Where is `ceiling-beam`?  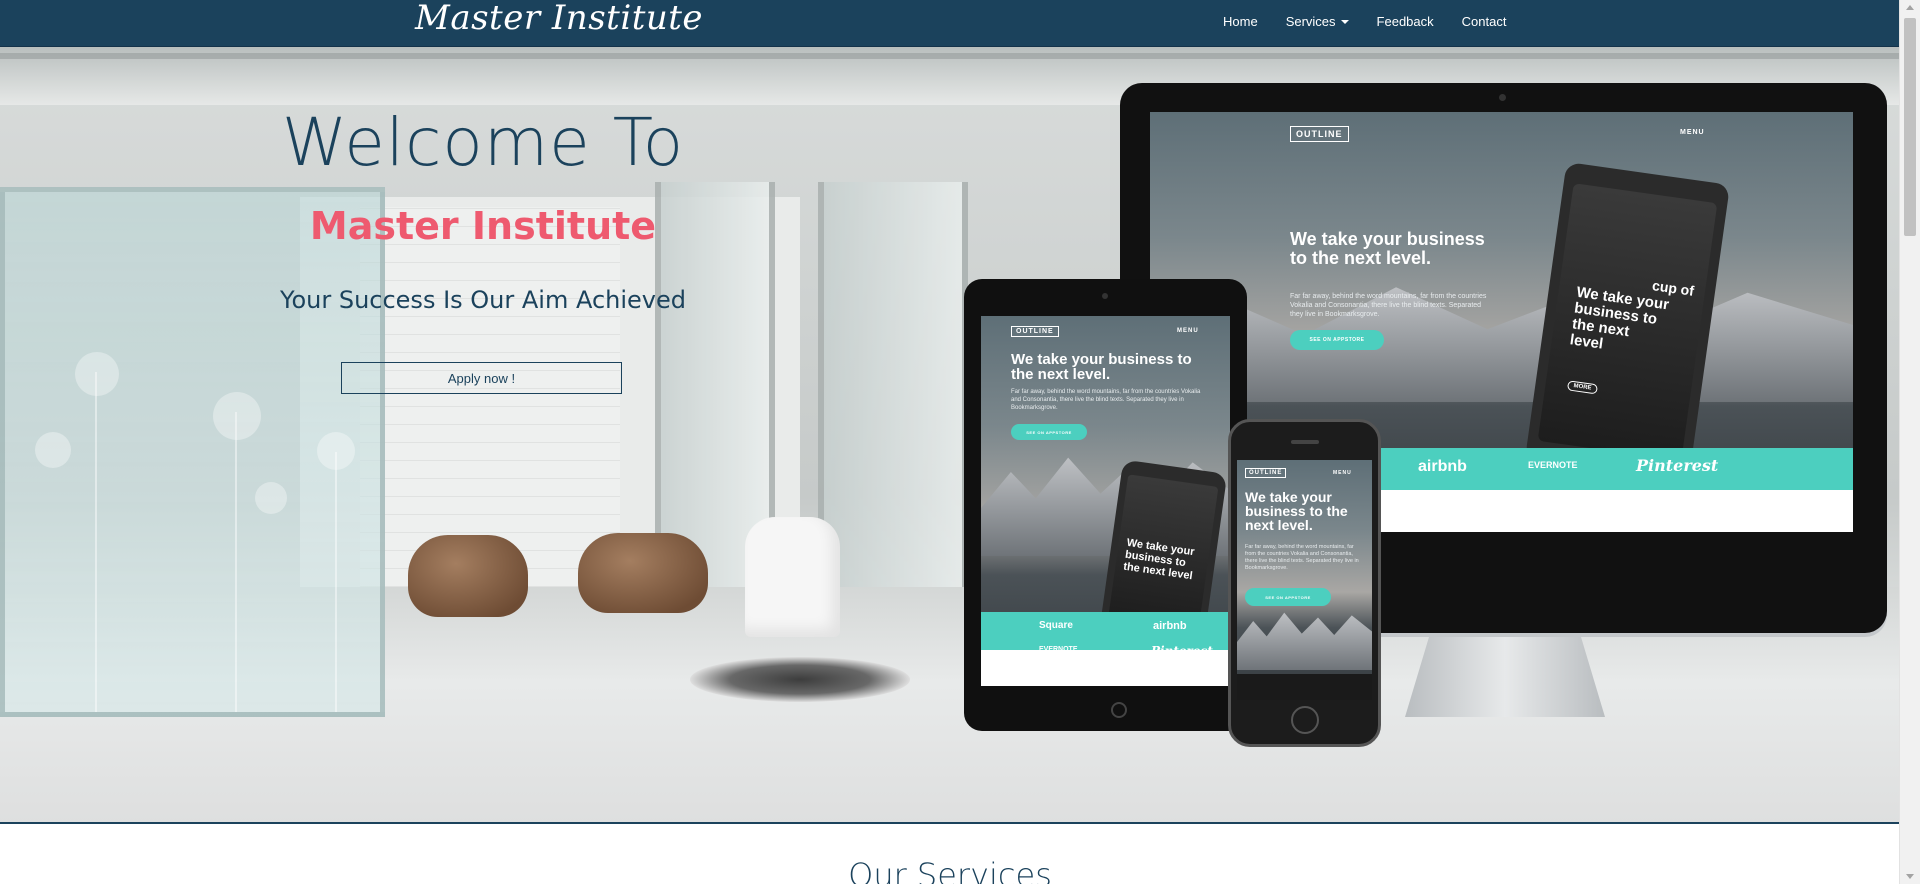
ceiling-beam is located at coordinates (949, 56).